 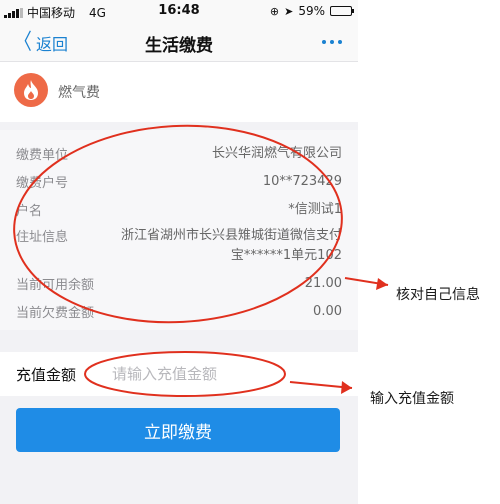 What do you see at coordinates (55, 285) in the screenshot?
I see `info-label: 当前可用余额` at bounding box center [55, 285].